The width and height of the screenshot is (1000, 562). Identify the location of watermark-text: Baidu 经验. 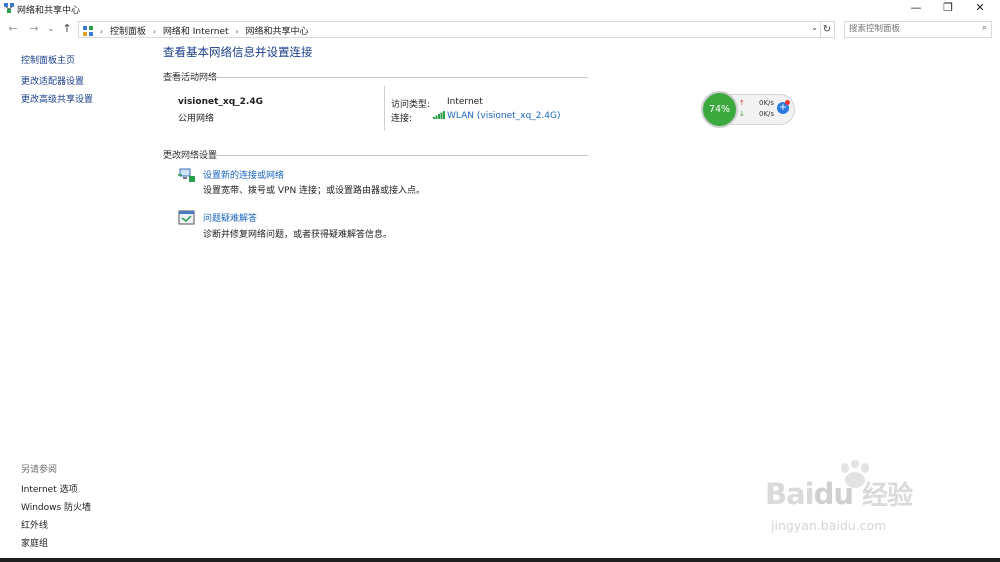
(839, 493).